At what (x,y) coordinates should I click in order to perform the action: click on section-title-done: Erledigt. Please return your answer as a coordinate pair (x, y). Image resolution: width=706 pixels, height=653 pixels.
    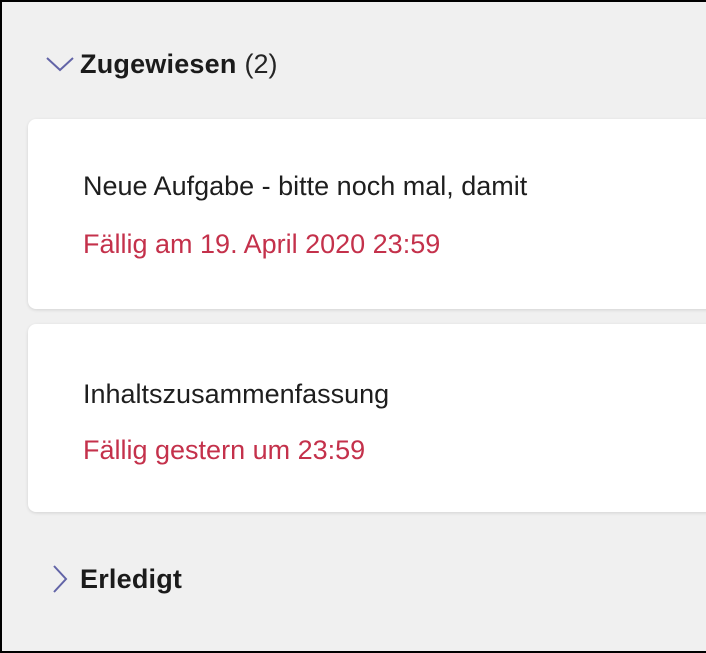
    Looking at the image, I should click on (131, 578).